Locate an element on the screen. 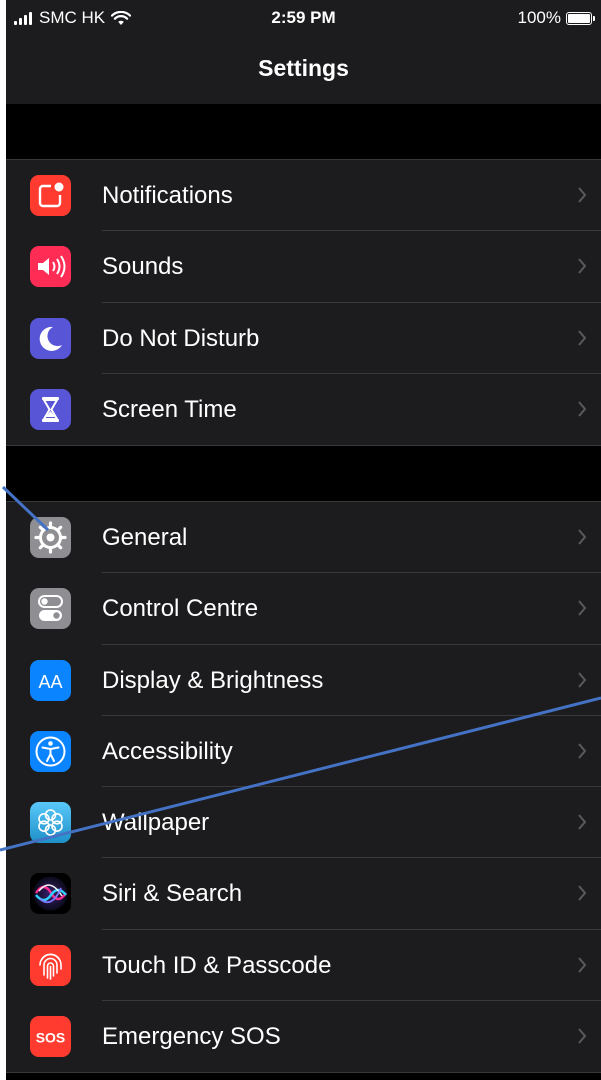  settings-row-sounds: Sounds is located at coordinates (303, 267).